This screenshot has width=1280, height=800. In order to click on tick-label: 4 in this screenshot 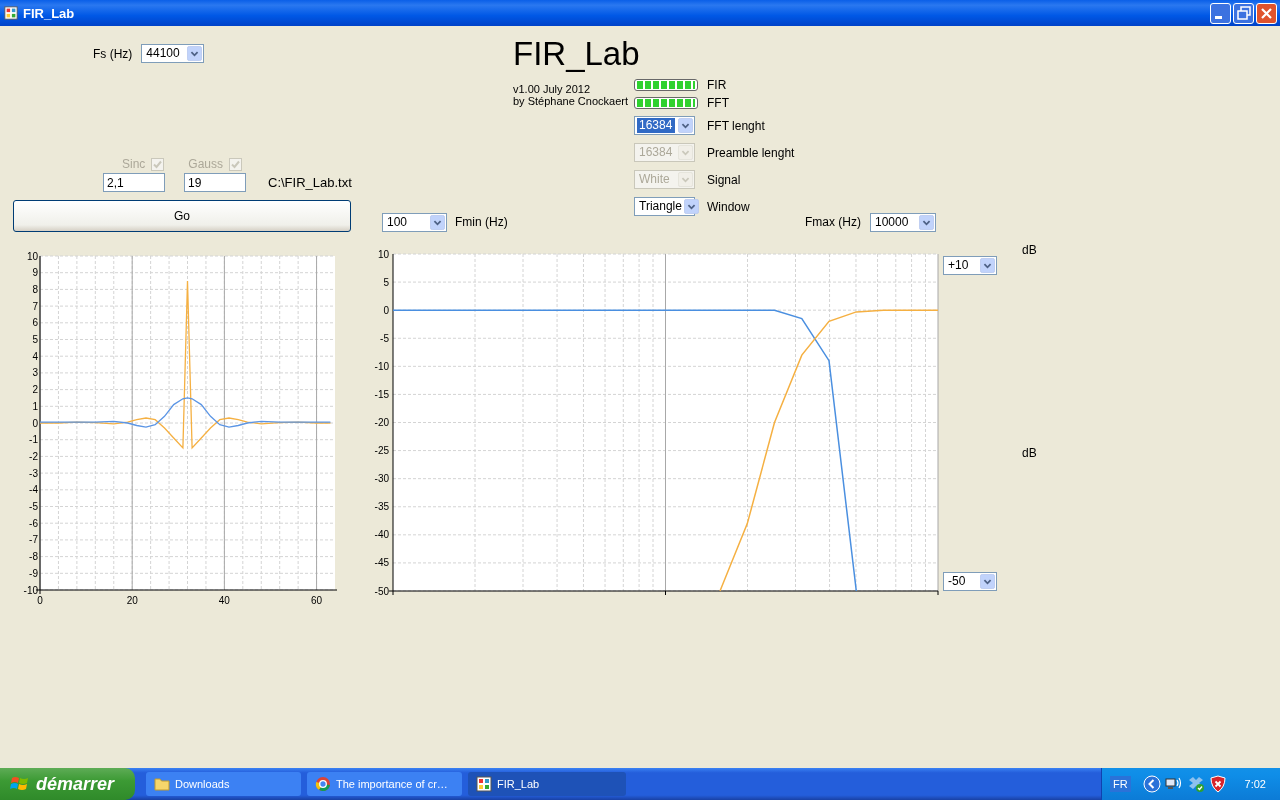, I will do `click(35, 356)`.